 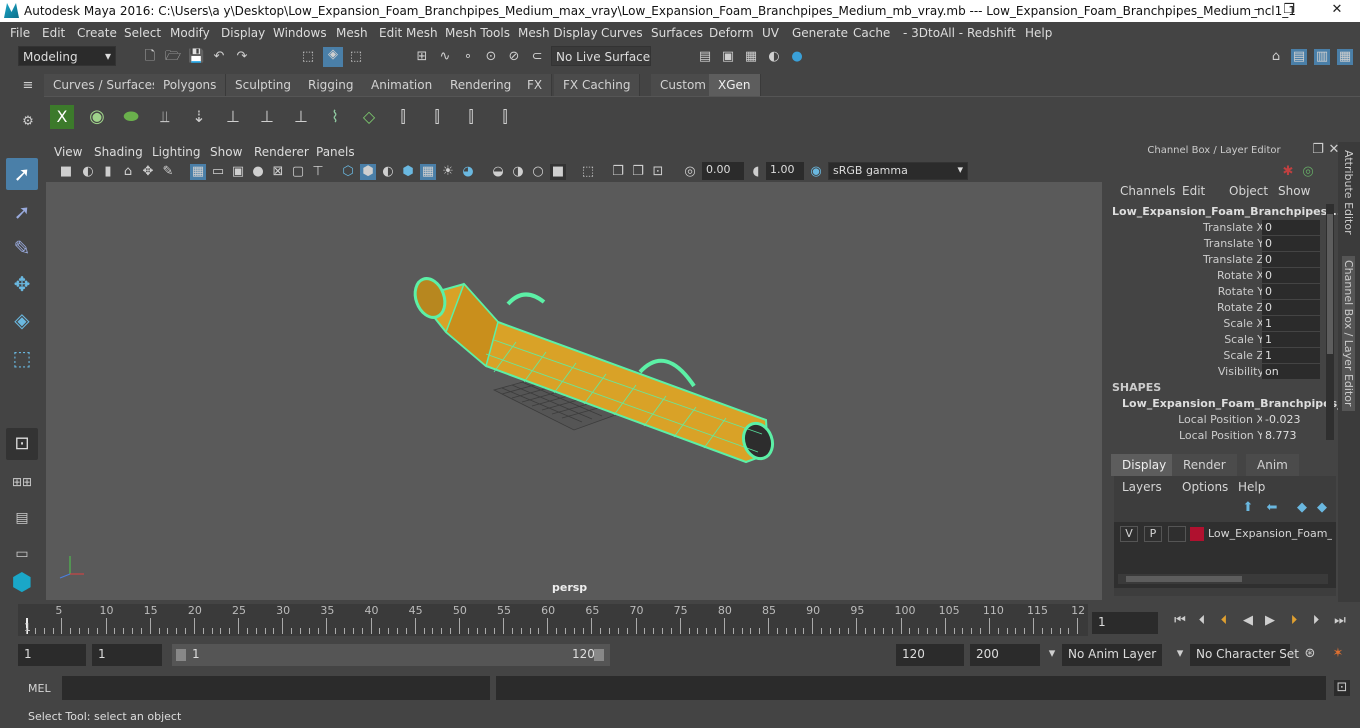 I want to click on redo-icon: ↷, so click(x=242, y=57).